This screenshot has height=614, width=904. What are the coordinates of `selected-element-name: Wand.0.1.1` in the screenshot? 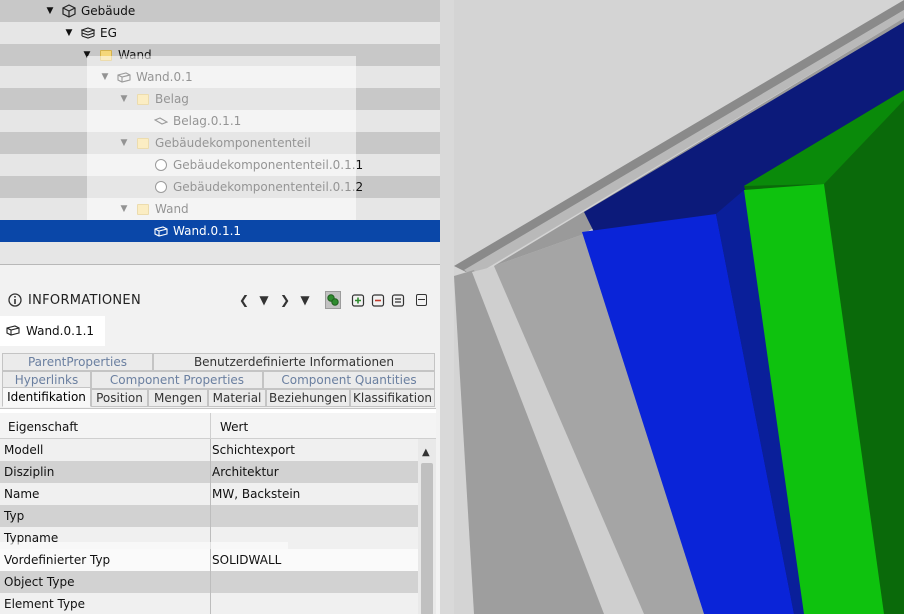 It's located at (52, 331).